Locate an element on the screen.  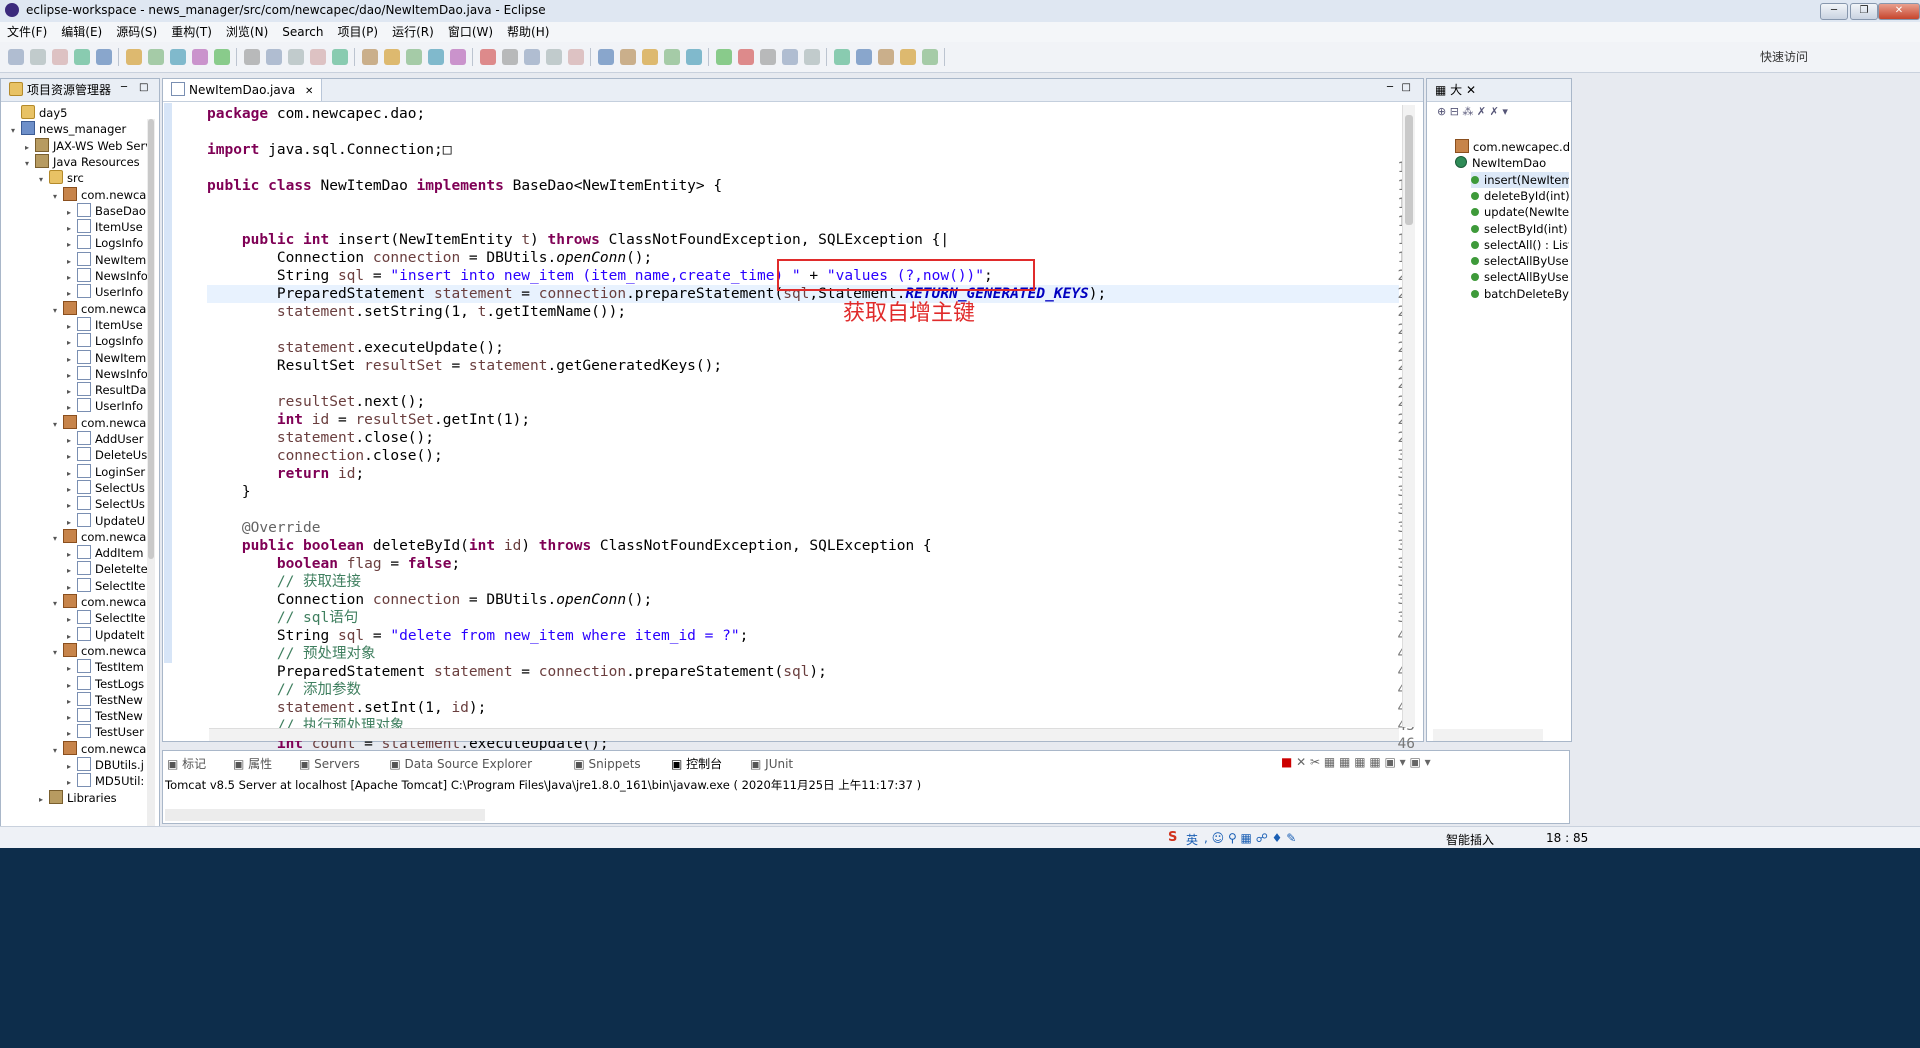
console-tab-6: ▣ JUnit is located at coordinates (771, 764).